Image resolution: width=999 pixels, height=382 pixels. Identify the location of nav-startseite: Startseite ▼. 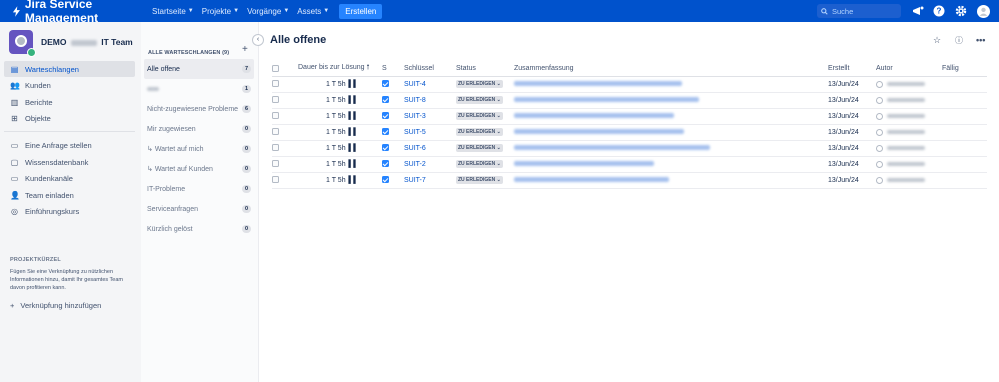
(173, 11).